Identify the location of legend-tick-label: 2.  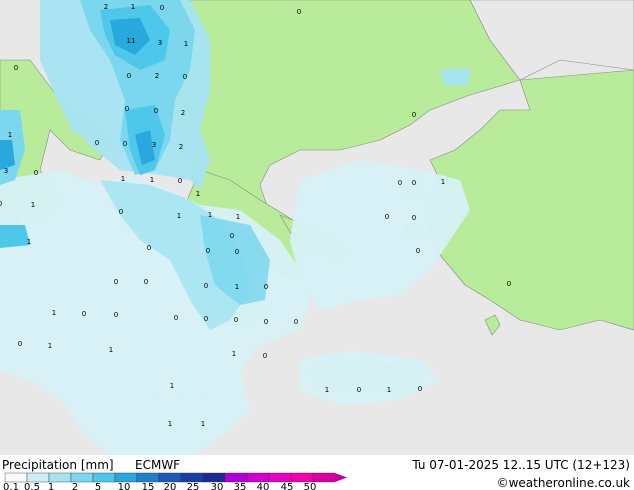
(75, 486).